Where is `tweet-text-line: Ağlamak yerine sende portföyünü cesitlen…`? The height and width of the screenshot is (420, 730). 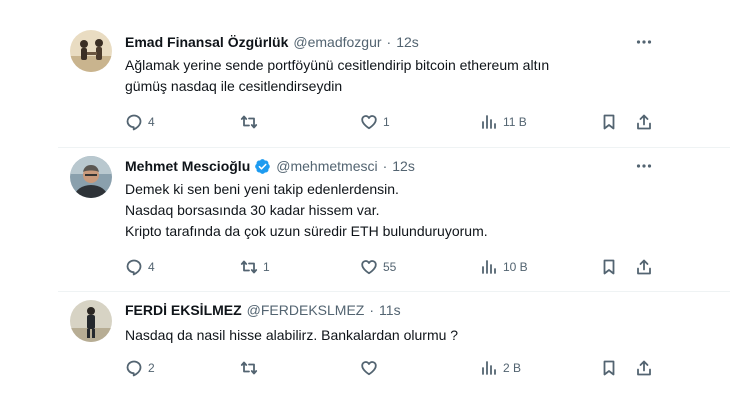 tweet-text-line: Ağlamak yerine sende portföyünü cesitlen… is located at coordinates (337, 65).